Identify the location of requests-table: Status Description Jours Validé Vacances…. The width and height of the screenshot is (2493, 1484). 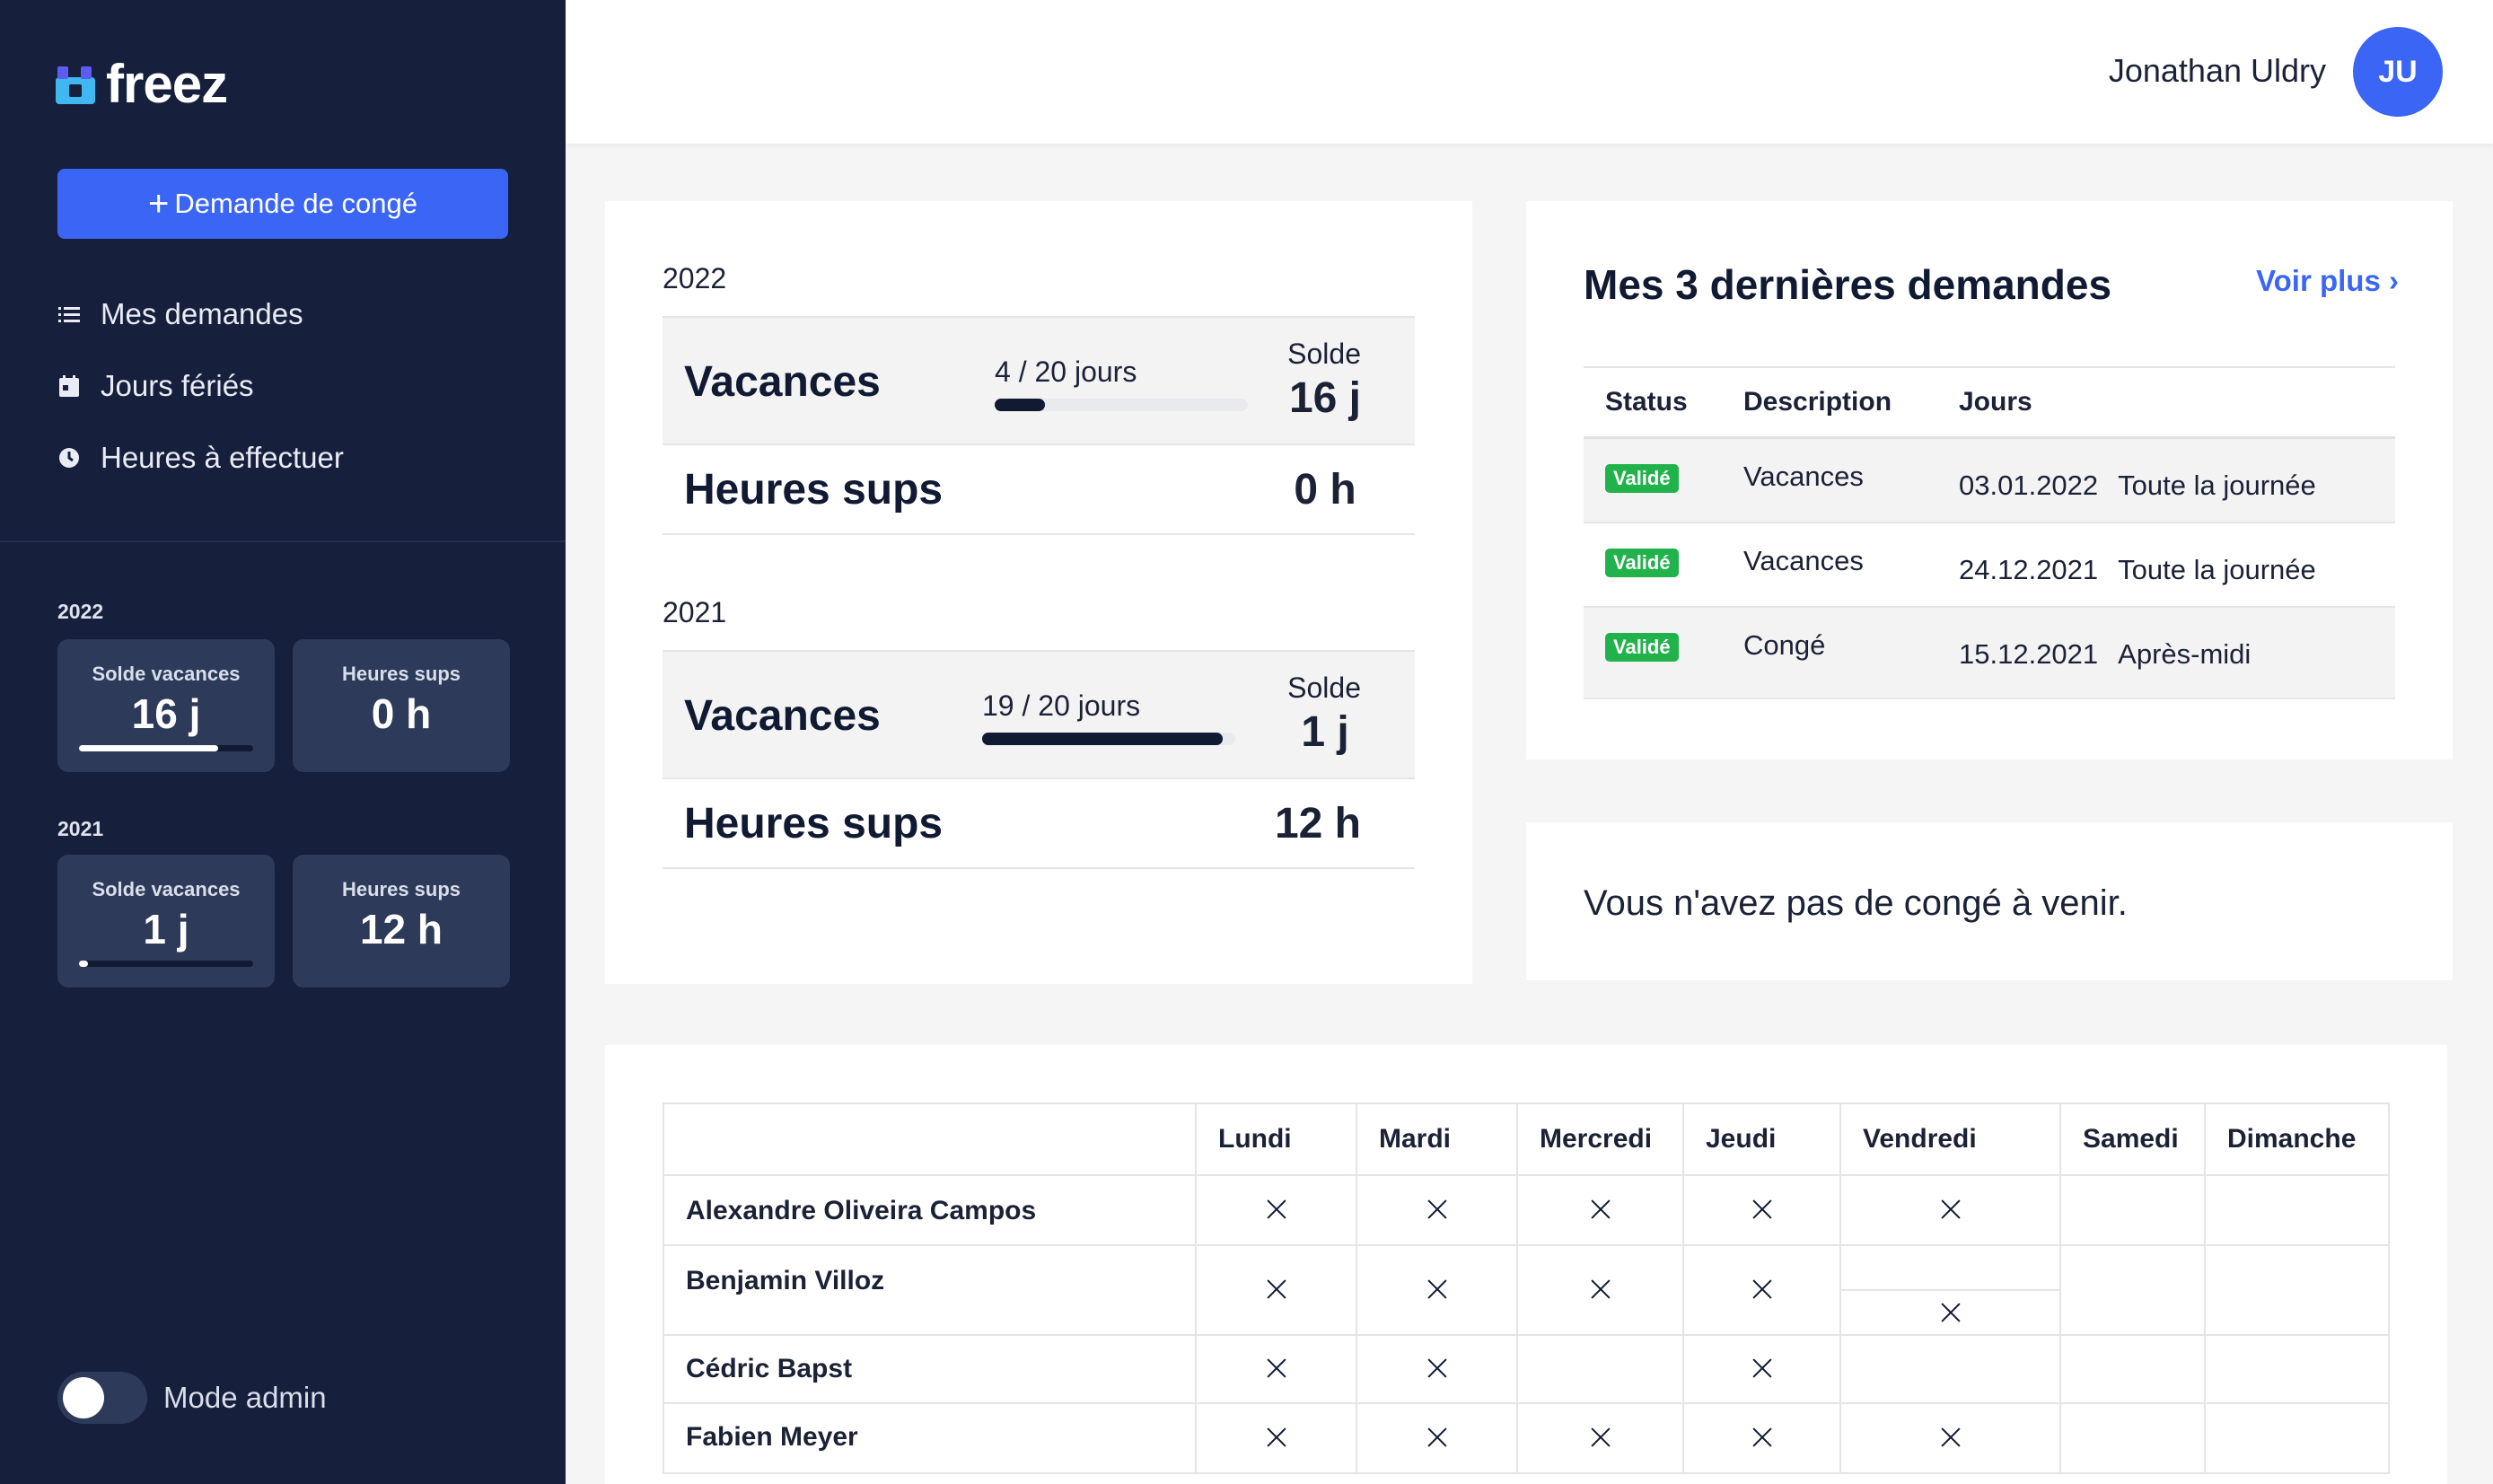
(1989, 532).